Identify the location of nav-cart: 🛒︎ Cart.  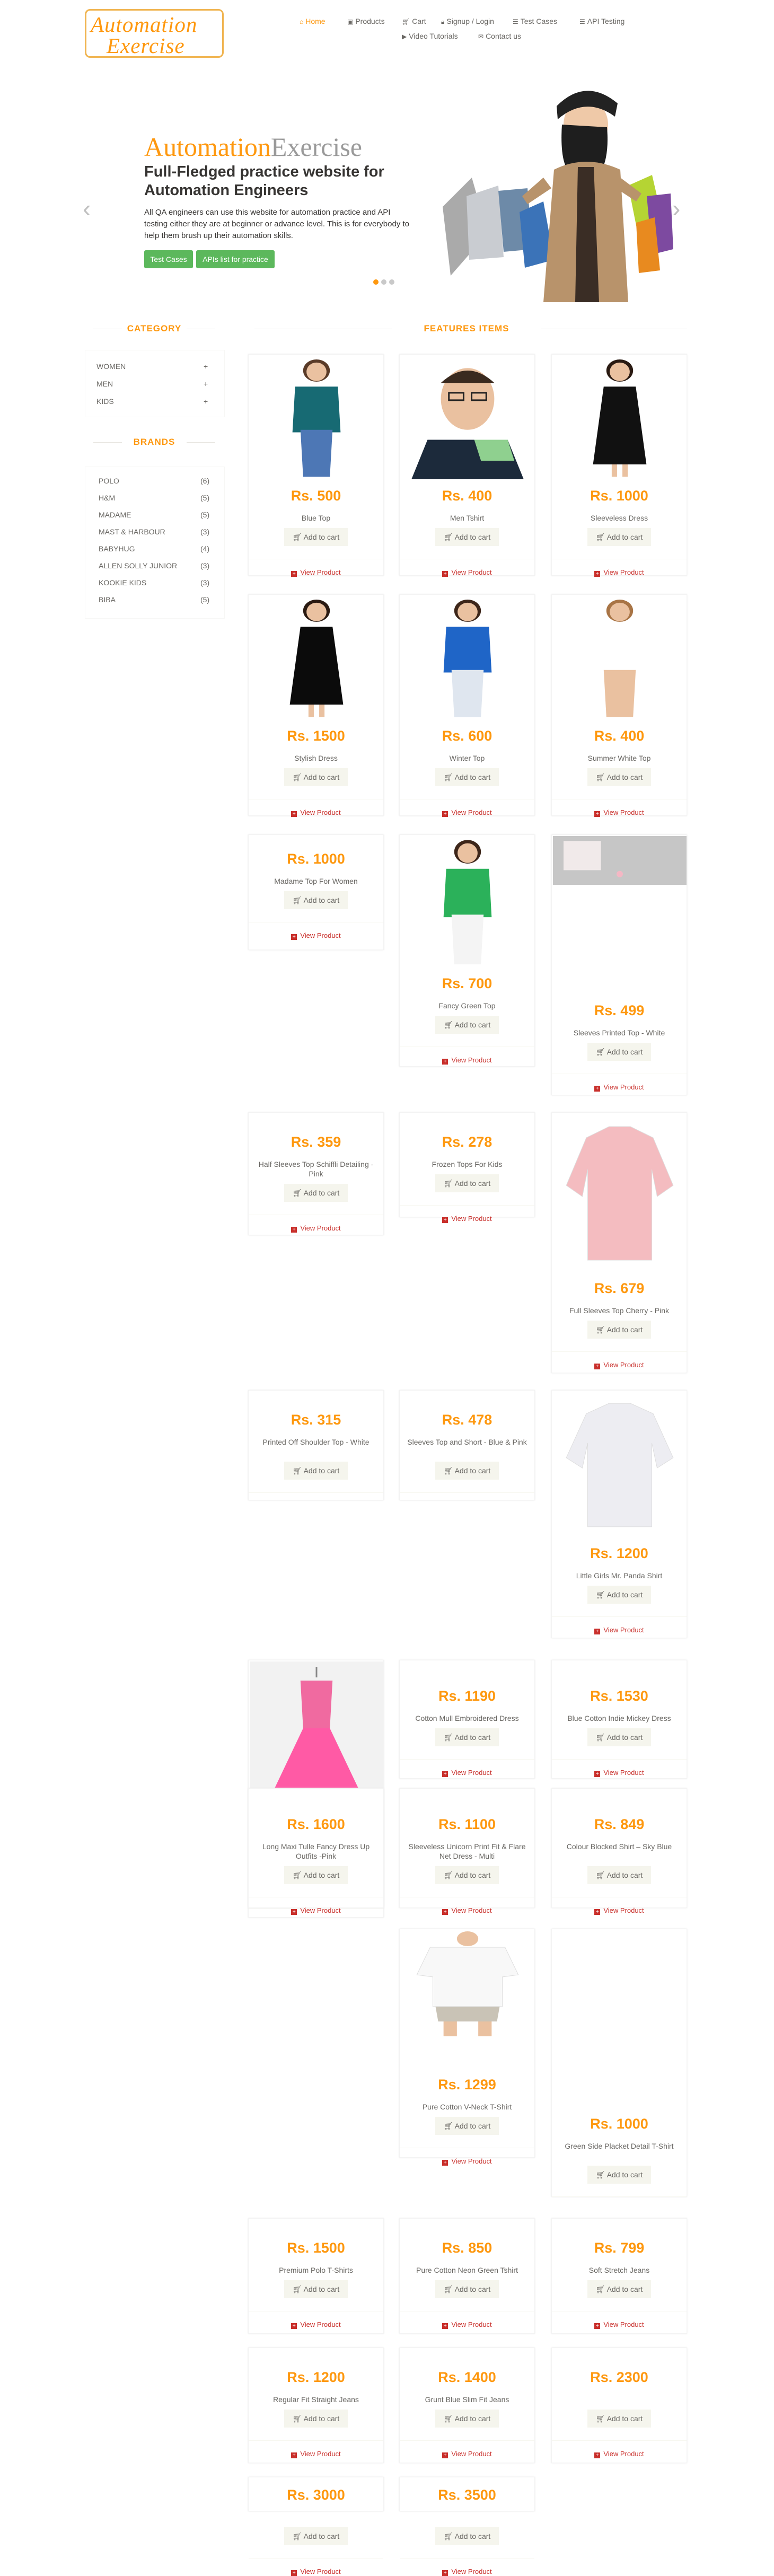
(414, 21).